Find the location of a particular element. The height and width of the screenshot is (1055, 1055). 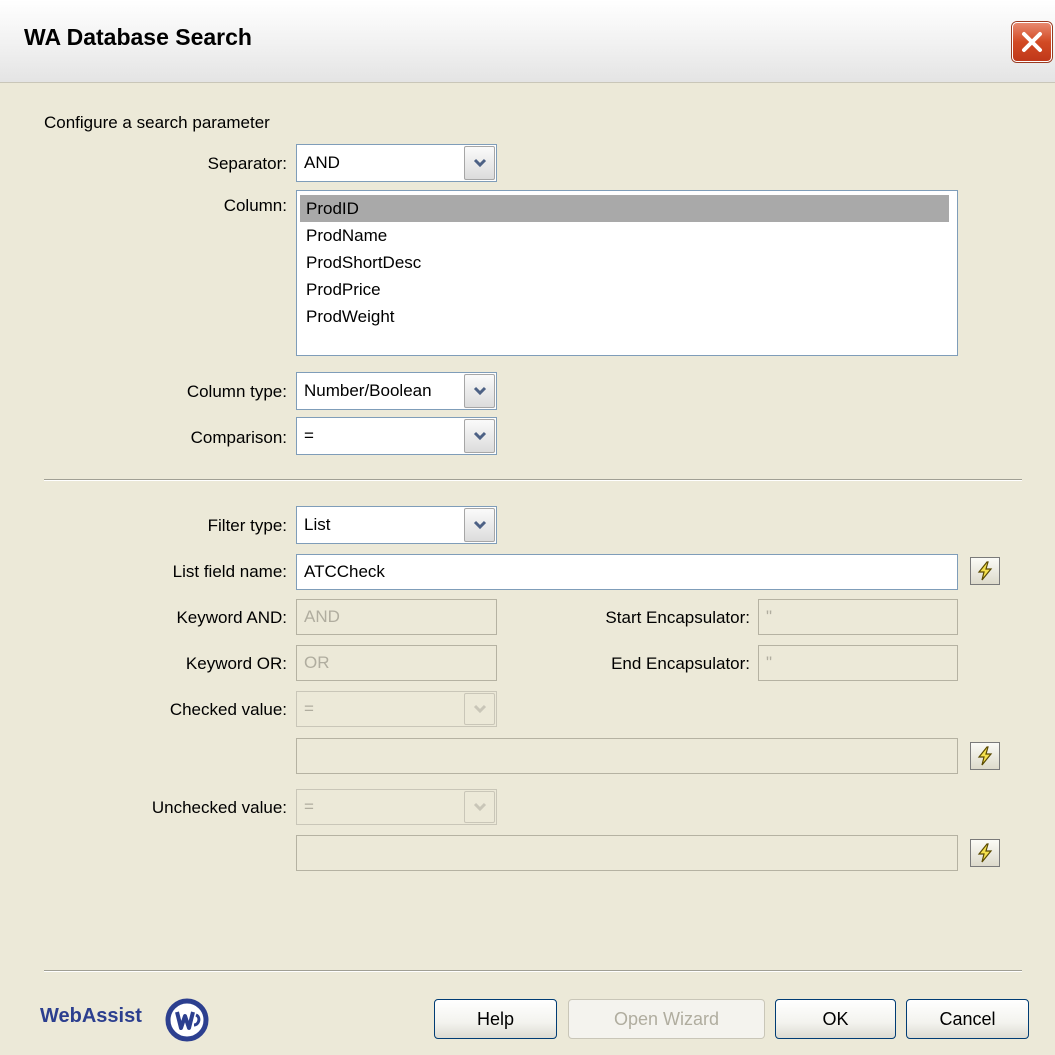

end-encapsulator-label: End Encapsulator: is located at coordinates (680, 663).